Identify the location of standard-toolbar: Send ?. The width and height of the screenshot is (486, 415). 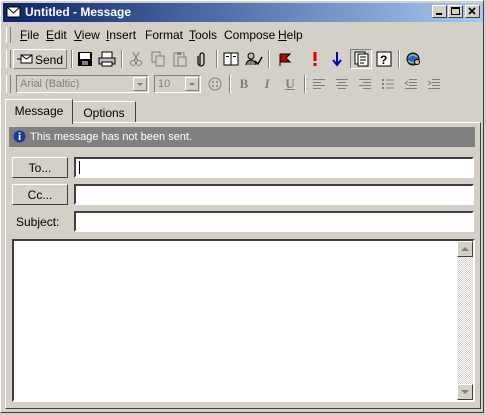
(243, 59).